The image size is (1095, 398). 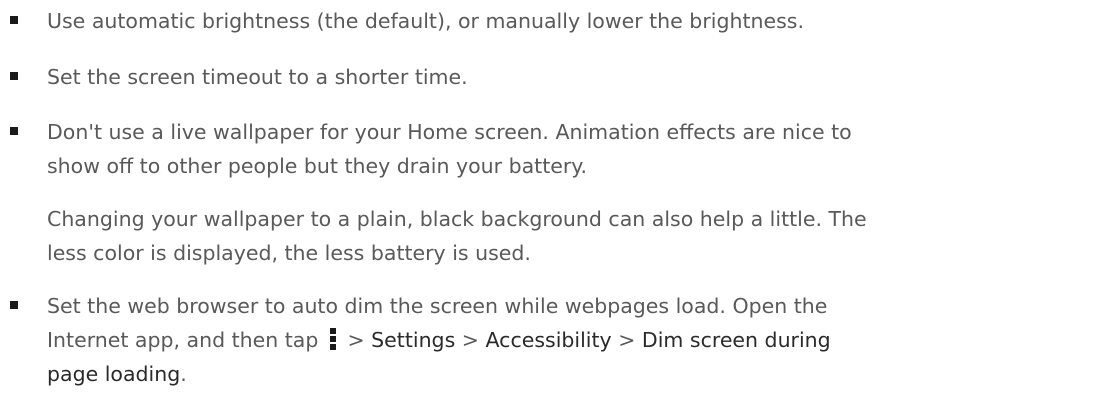 What do you see at coordinates (736, 340) in the screenshot?
I see `dim-screen-path-item: Dim screen during` at bounding box center [736, 340].